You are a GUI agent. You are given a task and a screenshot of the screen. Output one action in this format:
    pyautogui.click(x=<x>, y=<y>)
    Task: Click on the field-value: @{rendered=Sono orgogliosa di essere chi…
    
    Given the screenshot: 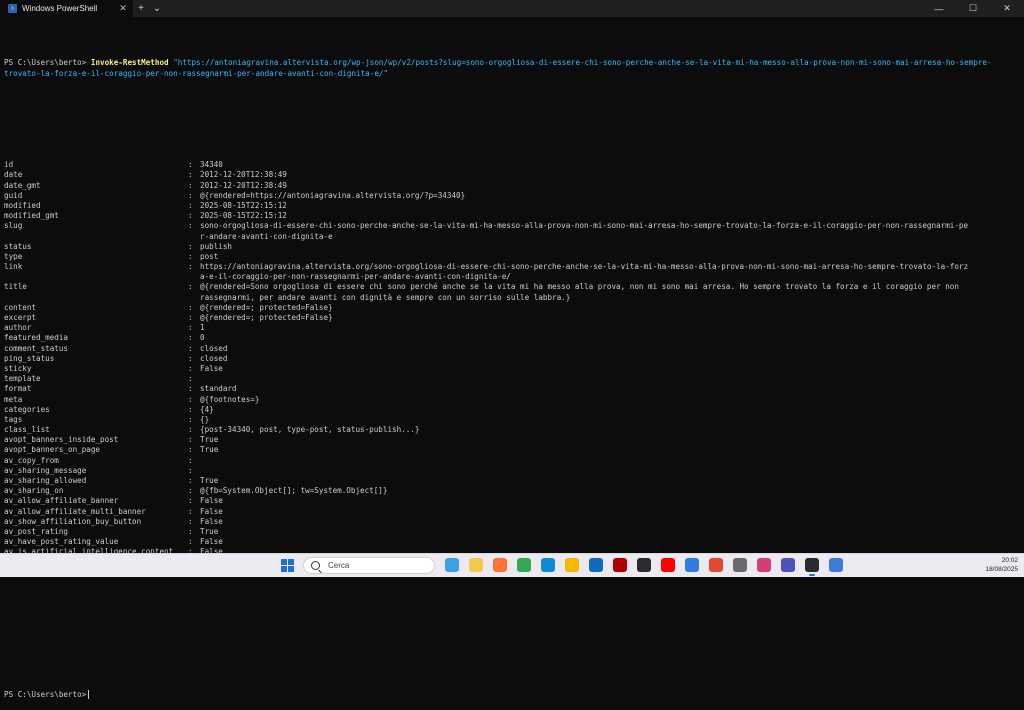 What is the action you would take?
    pyautogui.click(x=579, y=292)
    